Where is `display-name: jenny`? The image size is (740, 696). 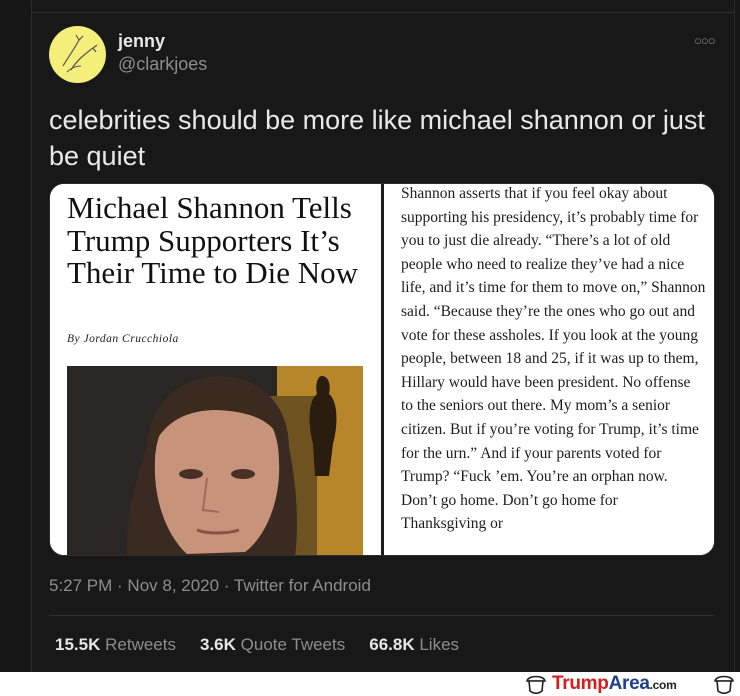 display-name: jenny is located at coordinates (141, 41).